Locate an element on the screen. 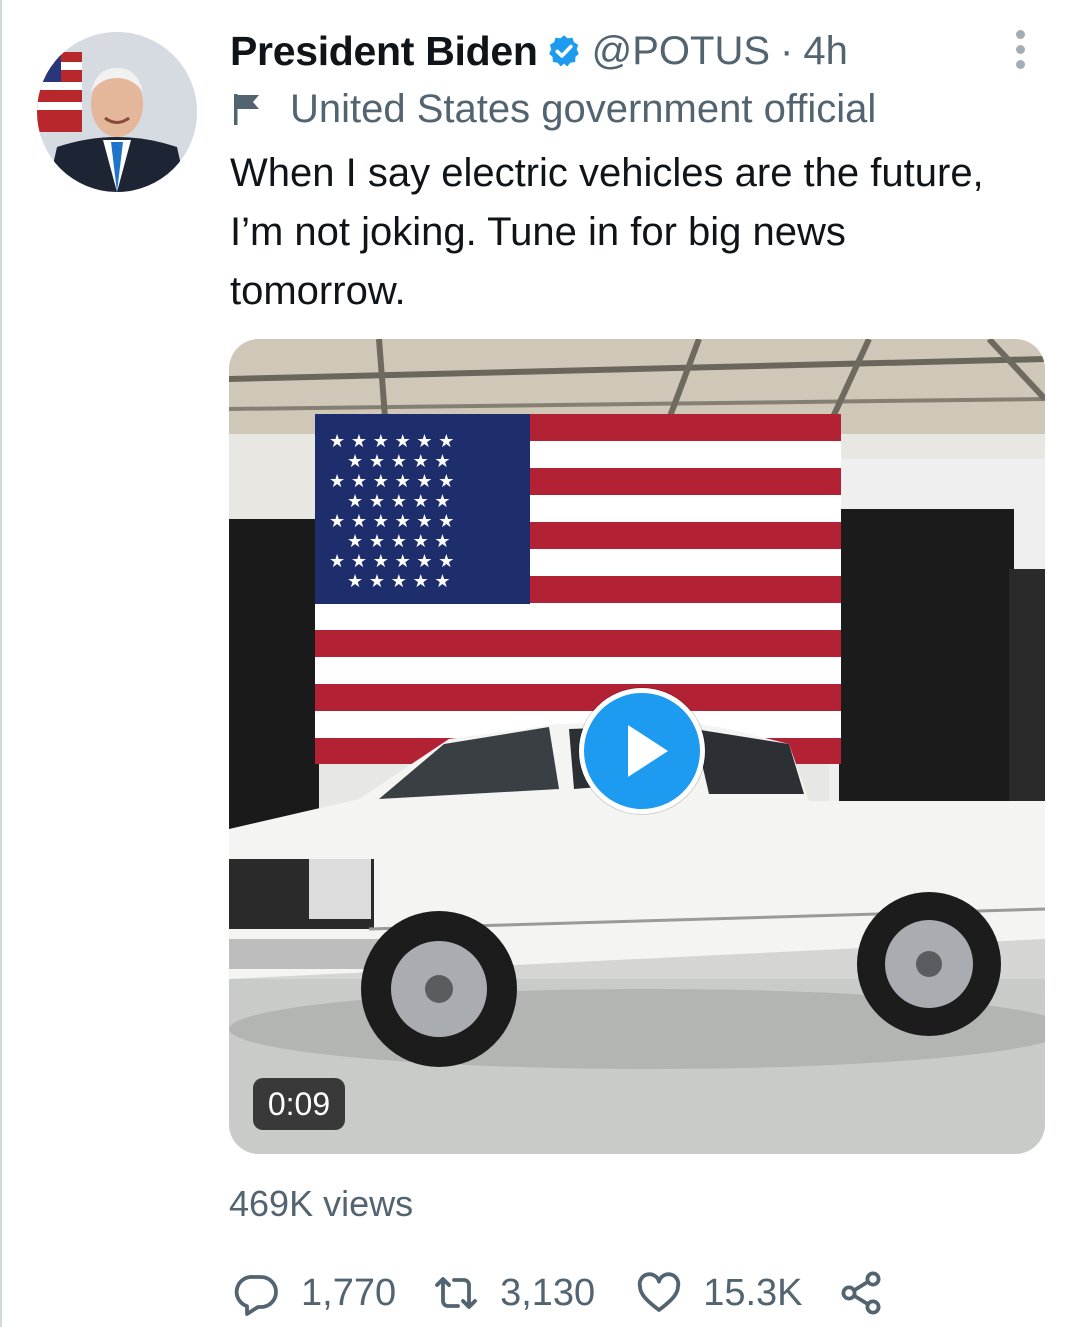  like-button: 15.3K is located at coordinates (719, 1293).